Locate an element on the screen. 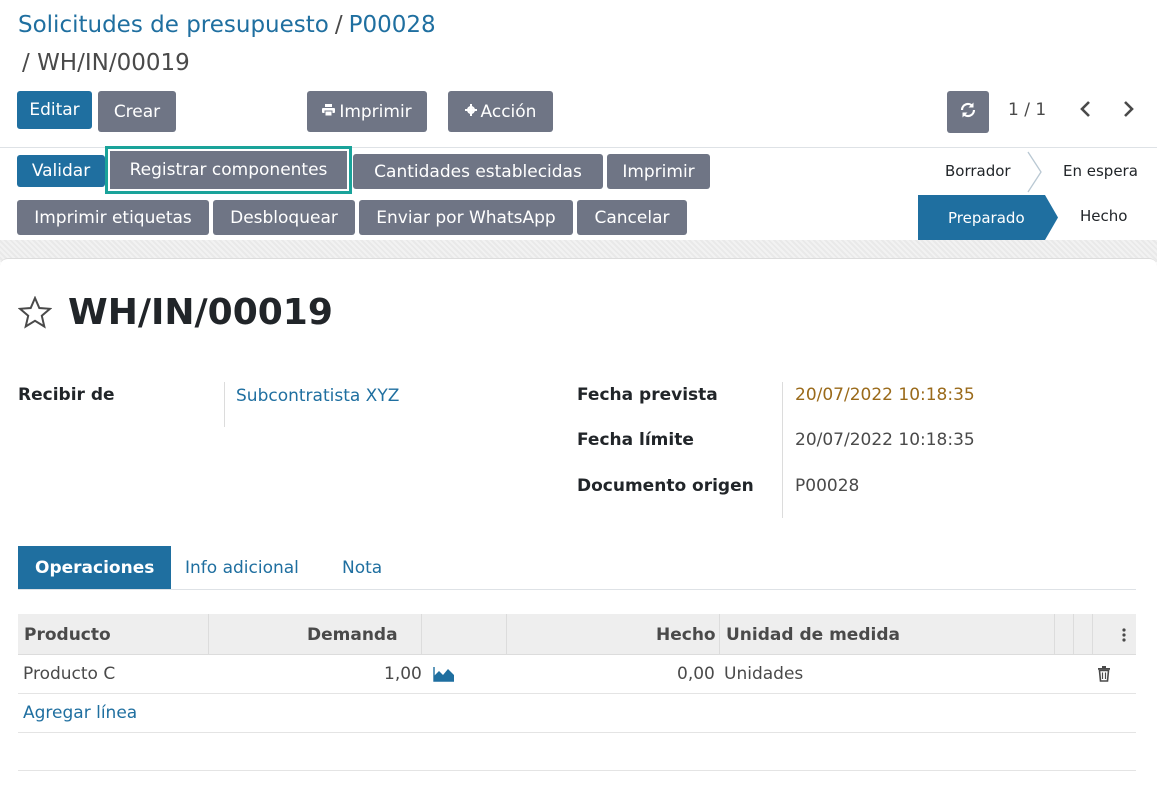  stage-done: Hecho is located at coordinates (1103, 216).